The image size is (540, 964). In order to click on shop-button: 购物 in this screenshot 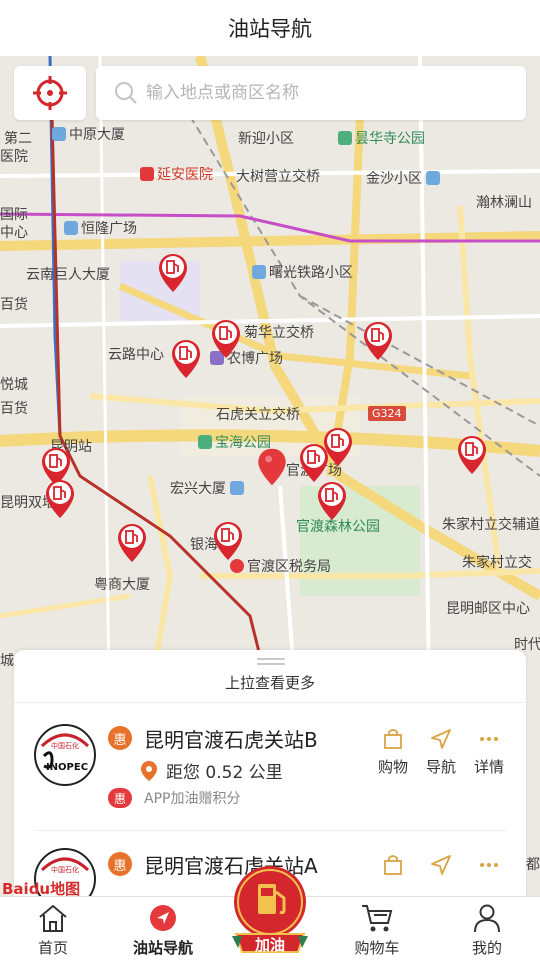, I will do `click(393, 752)`.